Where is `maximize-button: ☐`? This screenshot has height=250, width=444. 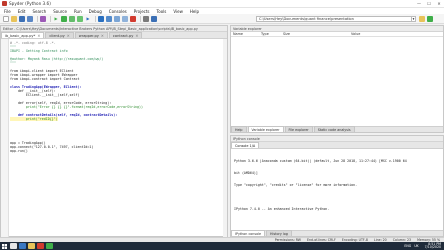
maximize-button: ☐ is located at coordinates (429, 4).